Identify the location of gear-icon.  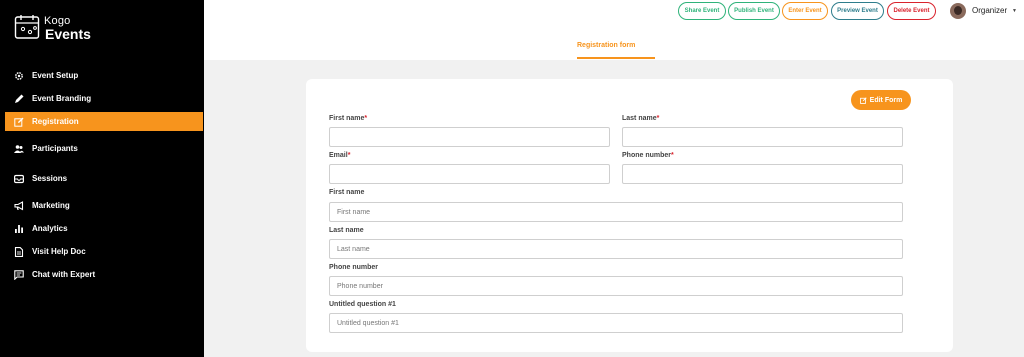
(19, 75).